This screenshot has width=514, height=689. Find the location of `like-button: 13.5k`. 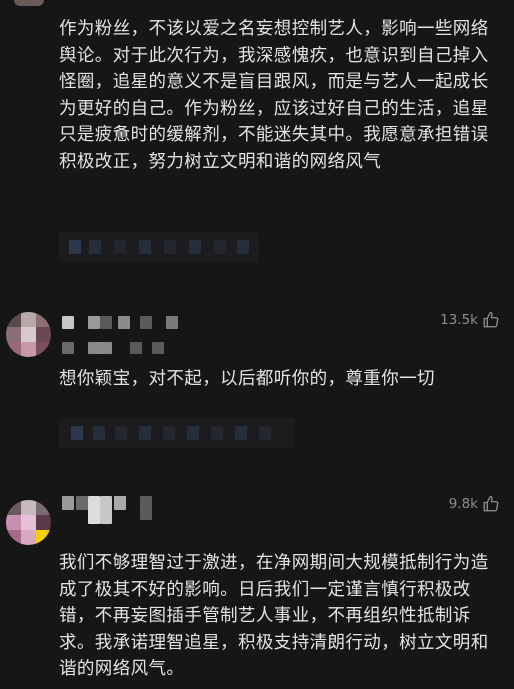

like-button: 13.5k is located at coordinates (470, 320).